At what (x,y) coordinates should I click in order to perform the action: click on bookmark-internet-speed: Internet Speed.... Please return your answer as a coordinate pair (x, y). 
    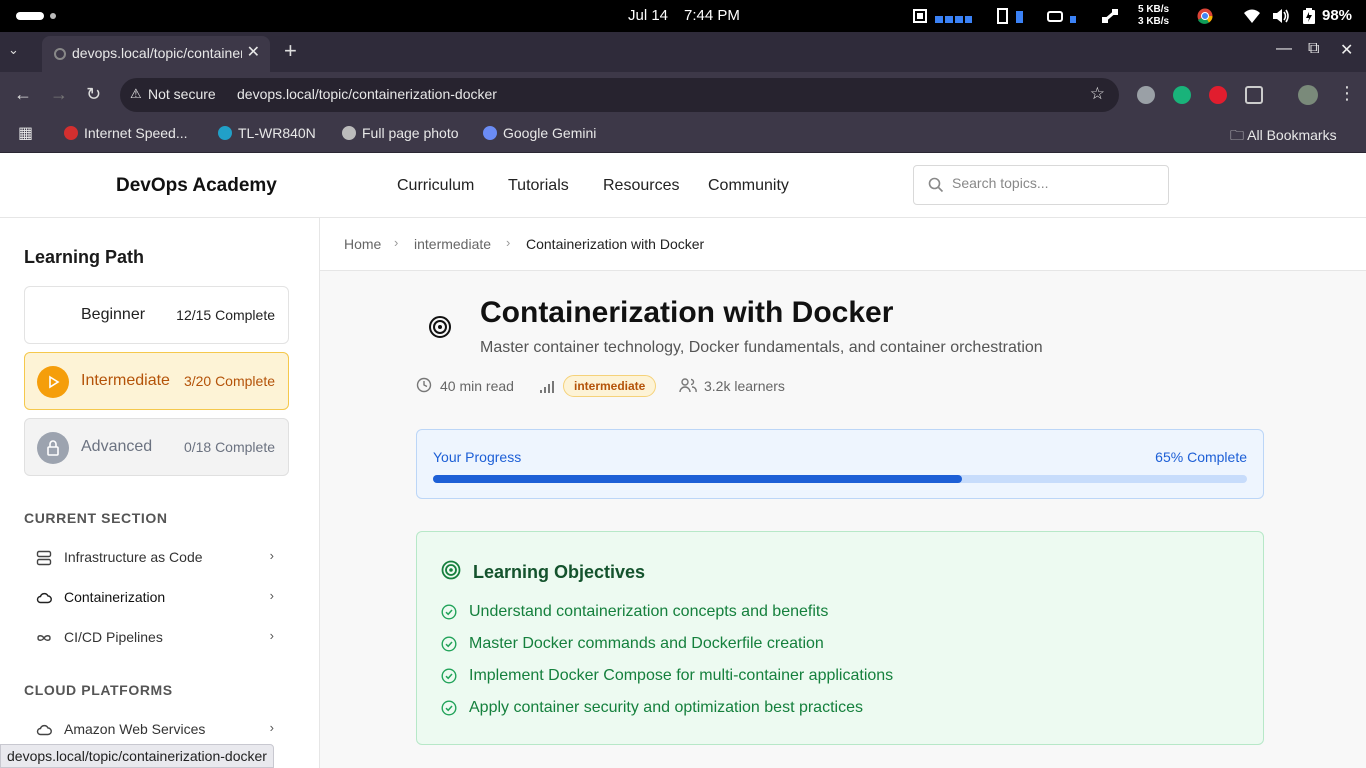
    Looking at the image, I should click on (126, 133).